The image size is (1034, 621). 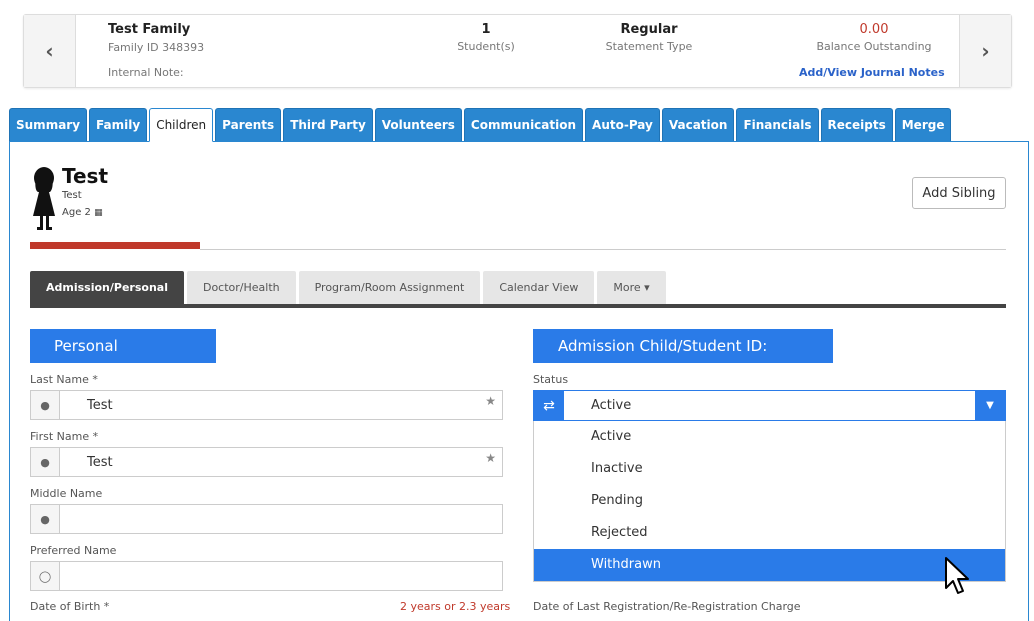 What do you see at coordinates (266, 405) in the screenshot?
I see `last-name-field: ● Test ★` at bounding box center [266, 405].